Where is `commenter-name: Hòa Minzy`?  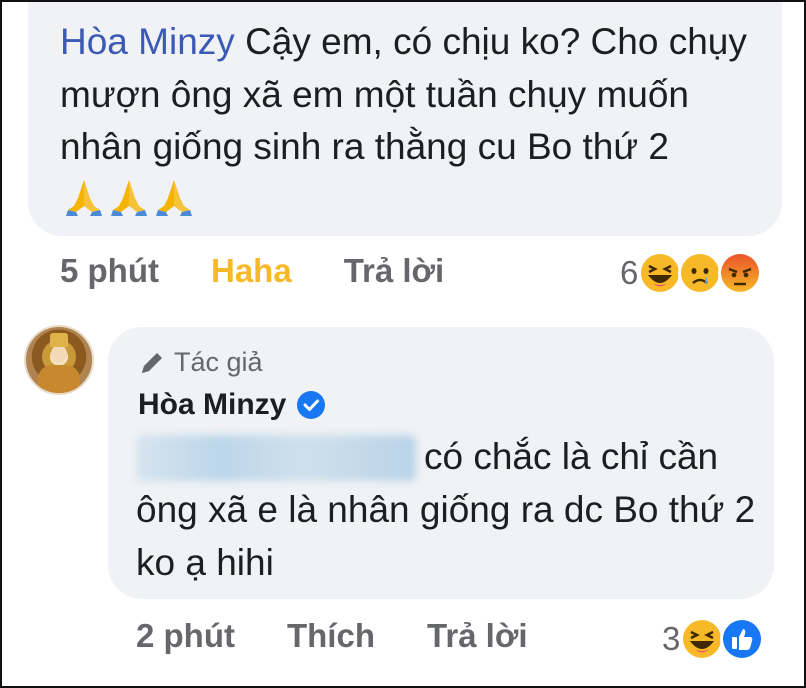
commenter-name: Hòa Minzy is located at coordinates (232, 405).